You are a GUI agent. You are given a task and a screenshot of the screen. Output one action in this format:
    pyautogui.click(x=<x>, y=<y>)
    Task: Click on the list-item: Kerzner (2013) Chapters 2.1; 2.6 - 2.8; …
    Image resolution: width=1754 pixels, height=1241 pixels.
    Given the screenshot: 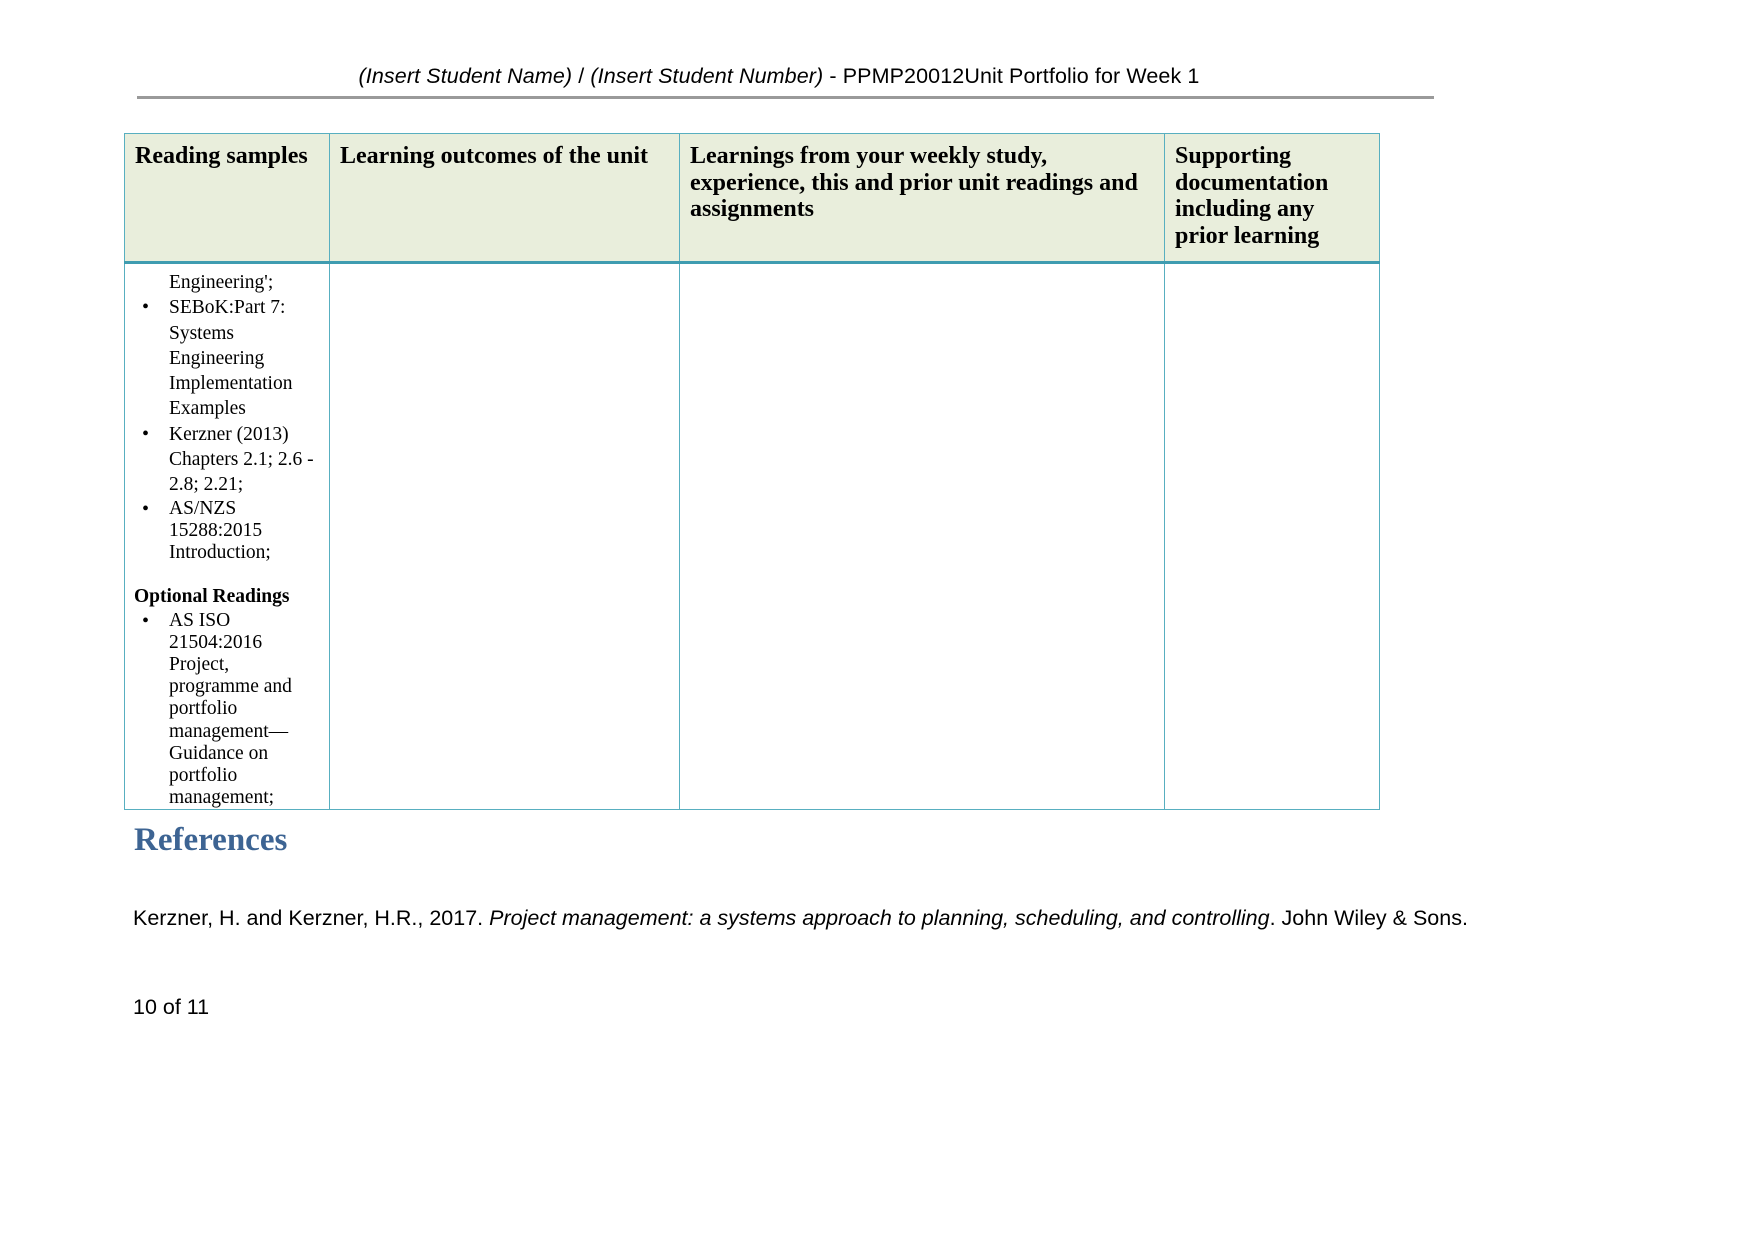 What is the action you would take?
    pyautogui.click(x=227, y=460)
    